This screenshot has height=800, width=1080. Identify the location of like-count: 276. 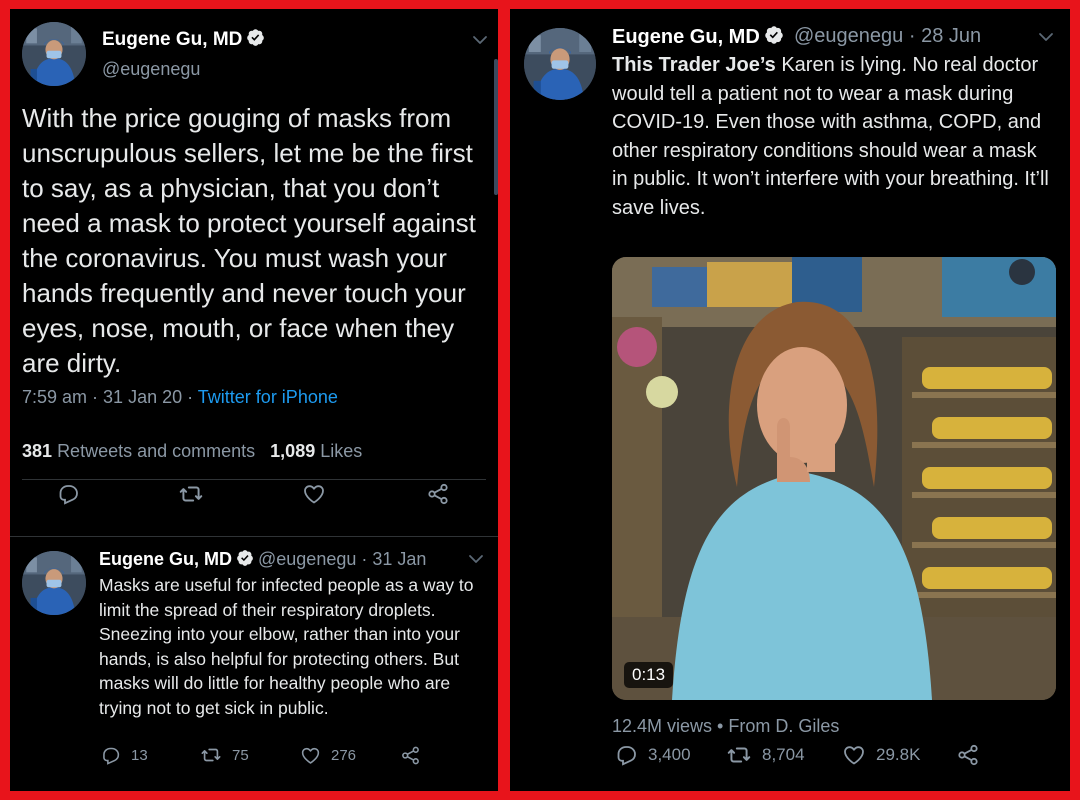
(344, 755).